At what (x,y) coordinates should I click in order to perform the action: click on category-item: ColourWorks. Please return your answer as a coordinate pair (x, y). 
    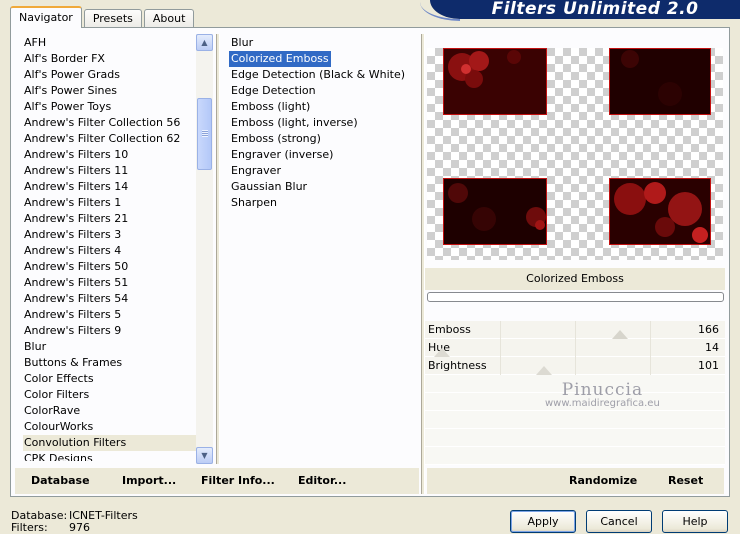
    Looking at the image, I should click on (113, 427).